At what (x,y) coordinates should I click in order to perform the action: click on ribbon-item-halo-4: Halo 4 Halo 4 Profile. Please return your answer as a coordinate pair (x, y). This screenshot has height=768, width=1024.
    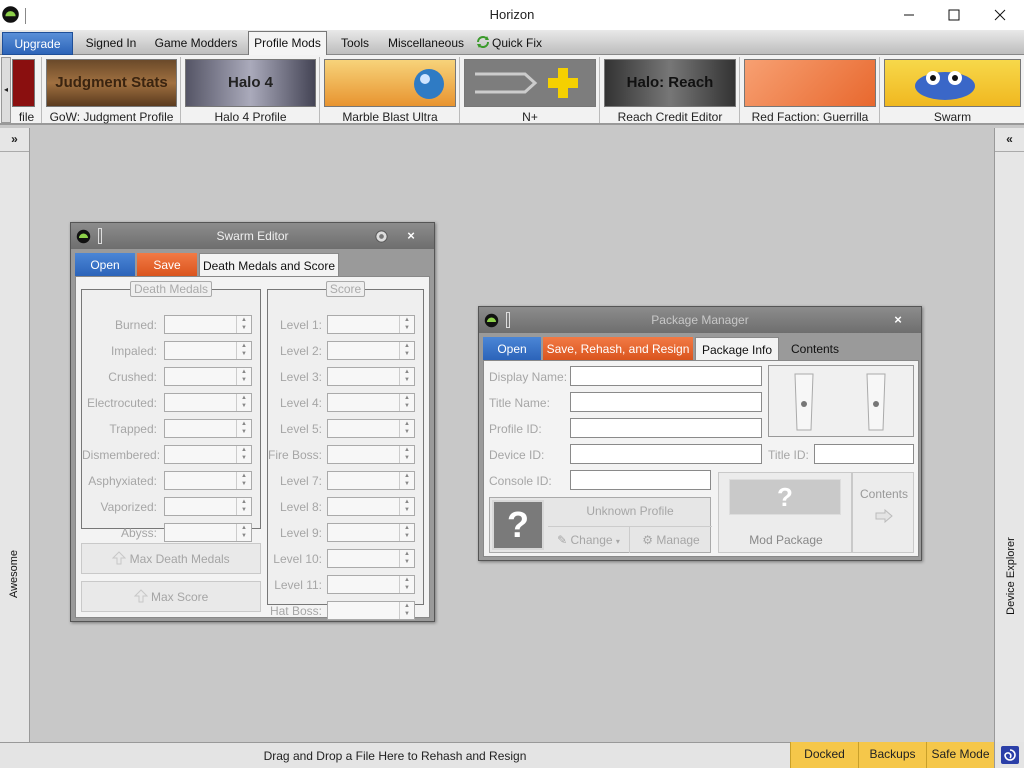
    Looking at the image, I should click on (251, 90).